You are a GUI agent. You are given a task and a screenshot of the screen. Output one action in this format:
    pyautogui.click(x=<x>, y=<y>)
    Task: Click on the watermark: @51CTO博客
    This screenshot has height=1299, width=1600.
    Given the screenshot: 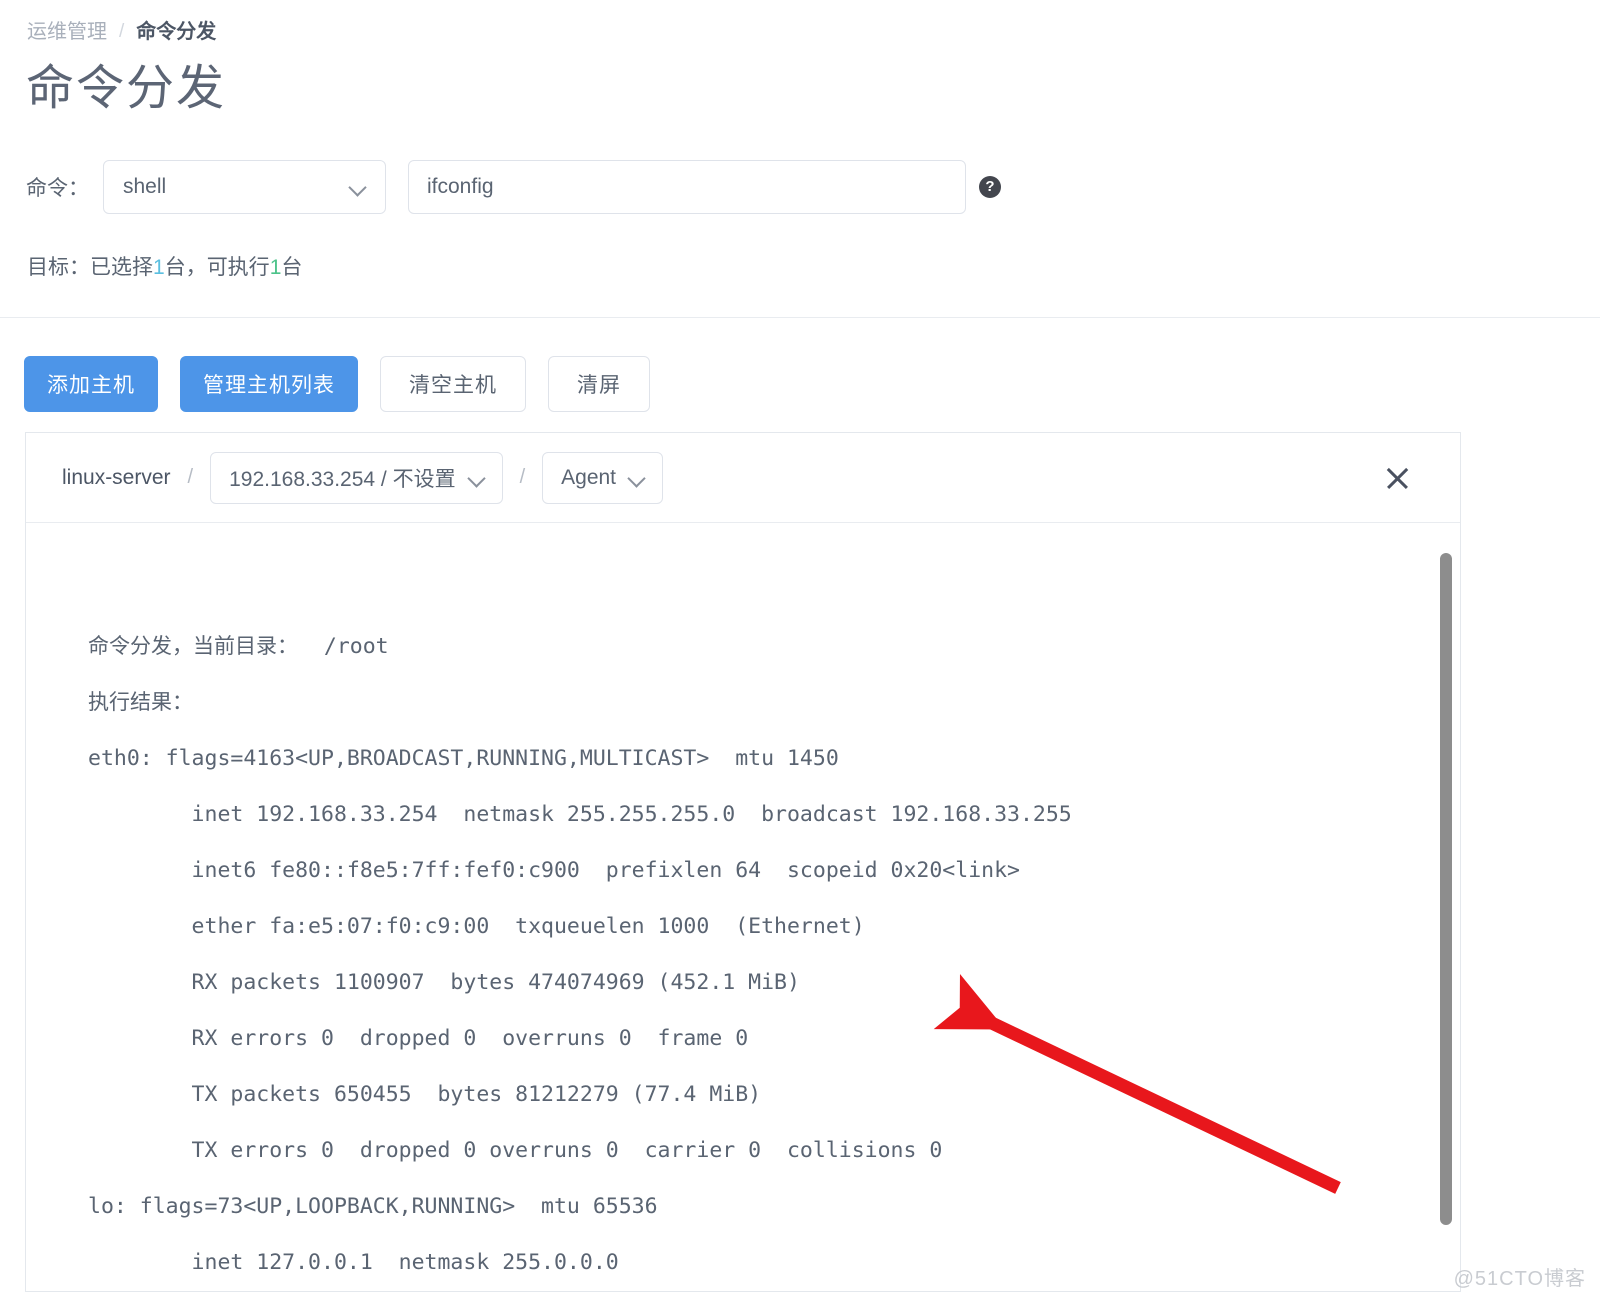 What is the action you would take?
    pyautogui.click(x=1519, y=1279)
    